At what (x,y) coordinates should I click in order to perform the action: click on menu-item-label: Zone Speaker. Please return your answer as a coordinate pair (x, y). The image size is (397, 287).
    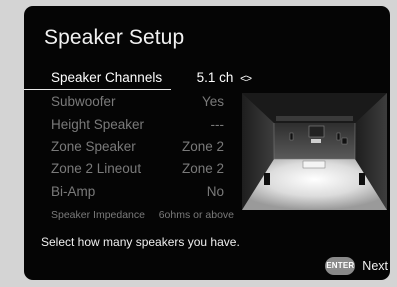
    Looking at the image, I should click on (93, 146).